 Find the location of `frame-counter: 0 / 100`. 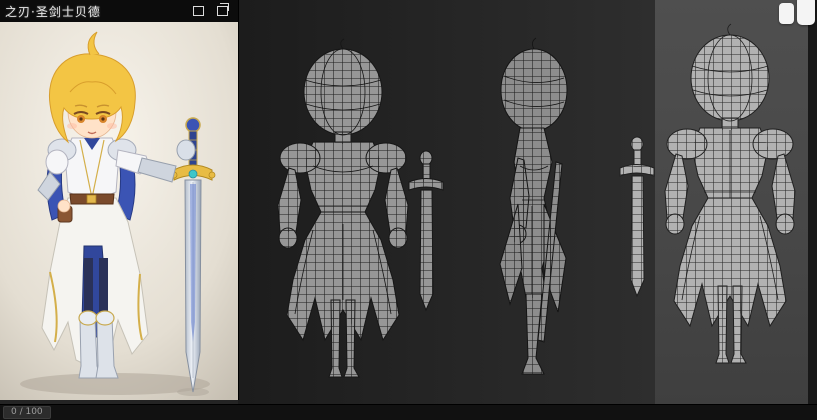

frame-counter: 0 / 100 is located at coordinates (27, 412).